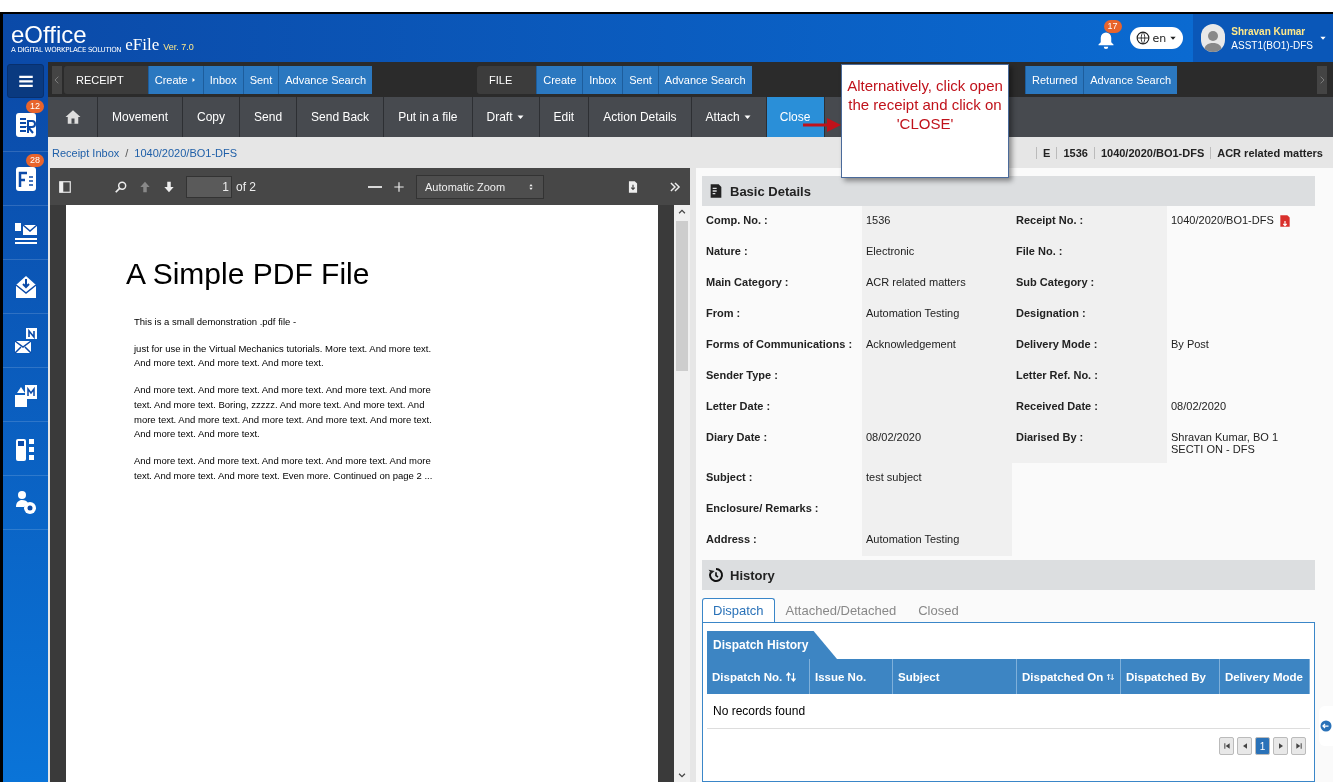 The height and width of the screenshot is (782, 1333). What do you see at coordinates (1265, 676) in the screenshot?
I see `column-header: Delivery Mode` at bounding box center [1265, 676].